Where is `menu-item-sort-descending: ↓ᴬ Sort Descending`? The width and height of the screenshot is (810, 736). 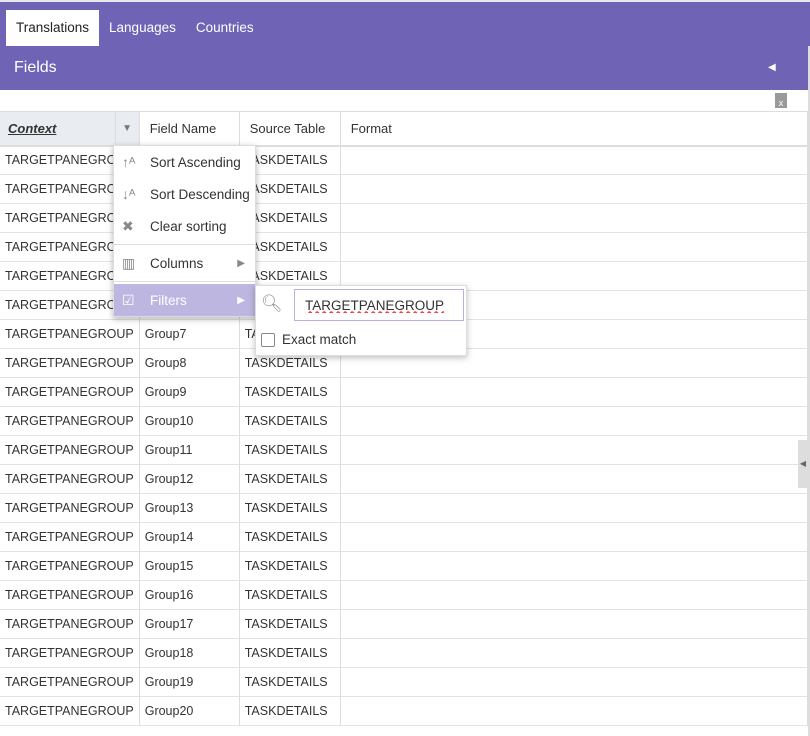 menu-item-sort-descending: ↓ᴬ Sort Descending is located at coordinates (184, 194).